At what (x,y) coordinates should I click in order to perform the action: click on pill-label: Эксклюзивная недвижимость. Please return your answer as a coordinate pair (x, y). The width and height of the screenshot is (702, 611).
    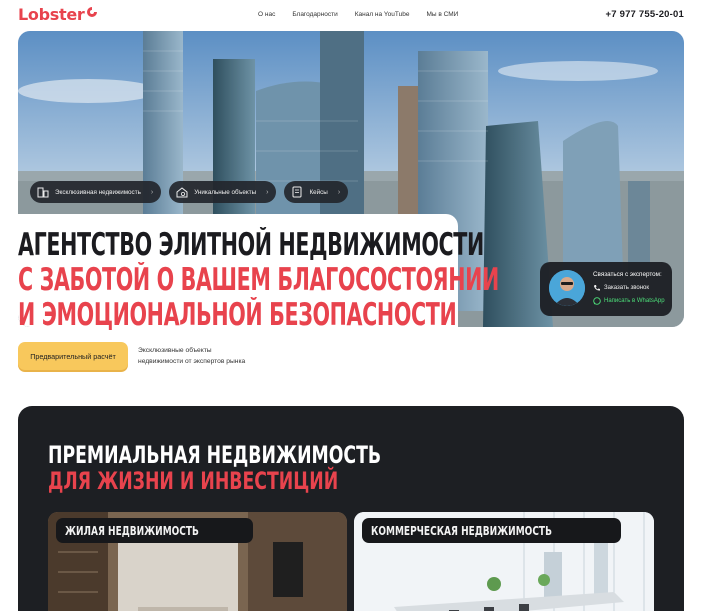
    Looking at the image, I should click on (98, 192).